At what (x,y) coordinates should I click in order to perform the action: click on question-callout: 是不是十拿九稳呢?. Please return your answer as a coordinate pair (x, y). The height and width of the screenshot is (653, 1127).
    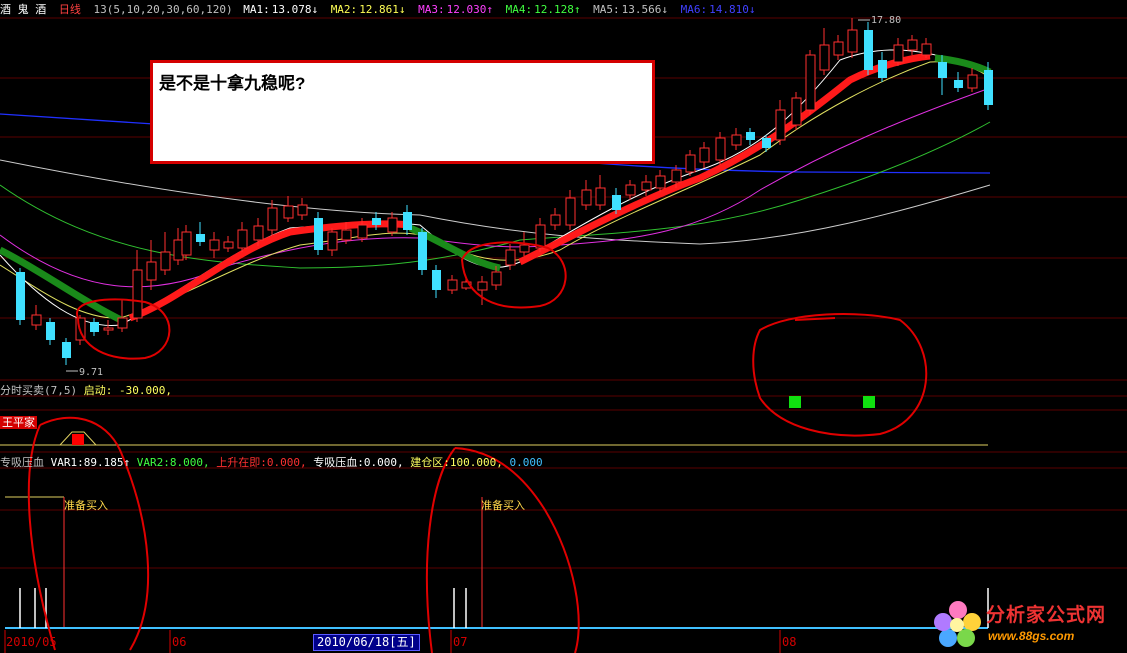
    Looking at the image, I should click on (402, 112).